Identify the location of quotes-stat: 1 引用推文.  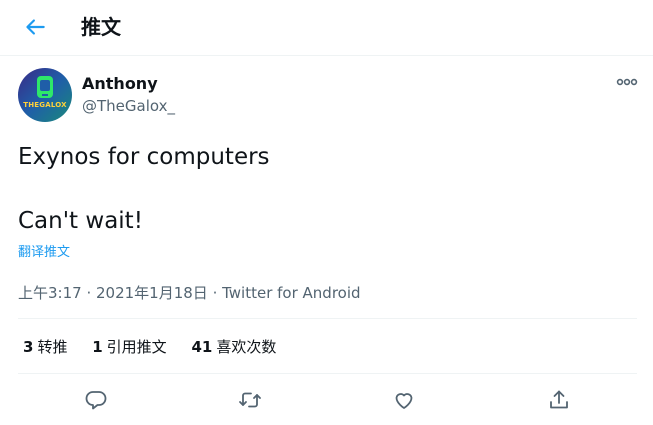
(129, 347).